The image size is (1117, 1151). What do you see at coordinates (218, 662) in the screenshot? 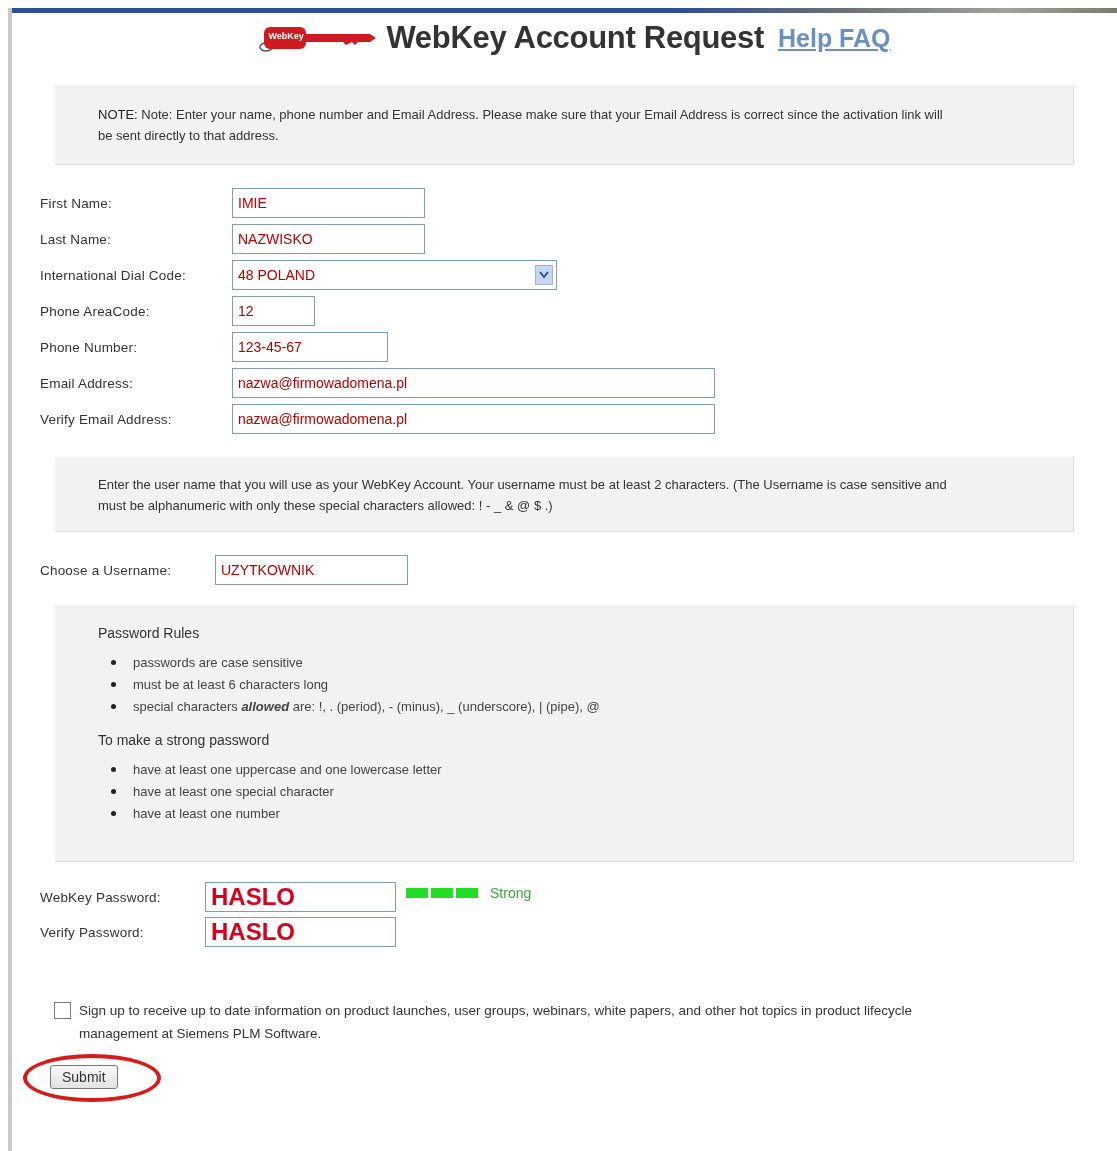
I see `rule-text: passwords are case sensitive` at bounding box center [218, 662].